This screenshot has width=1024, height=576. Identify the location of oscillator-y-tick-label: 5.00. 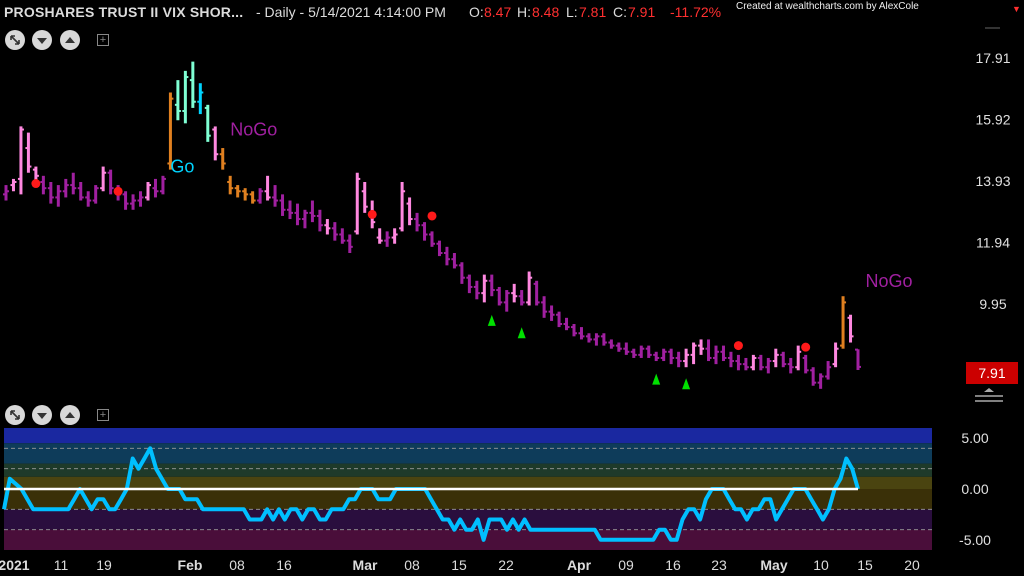
(974, 438).